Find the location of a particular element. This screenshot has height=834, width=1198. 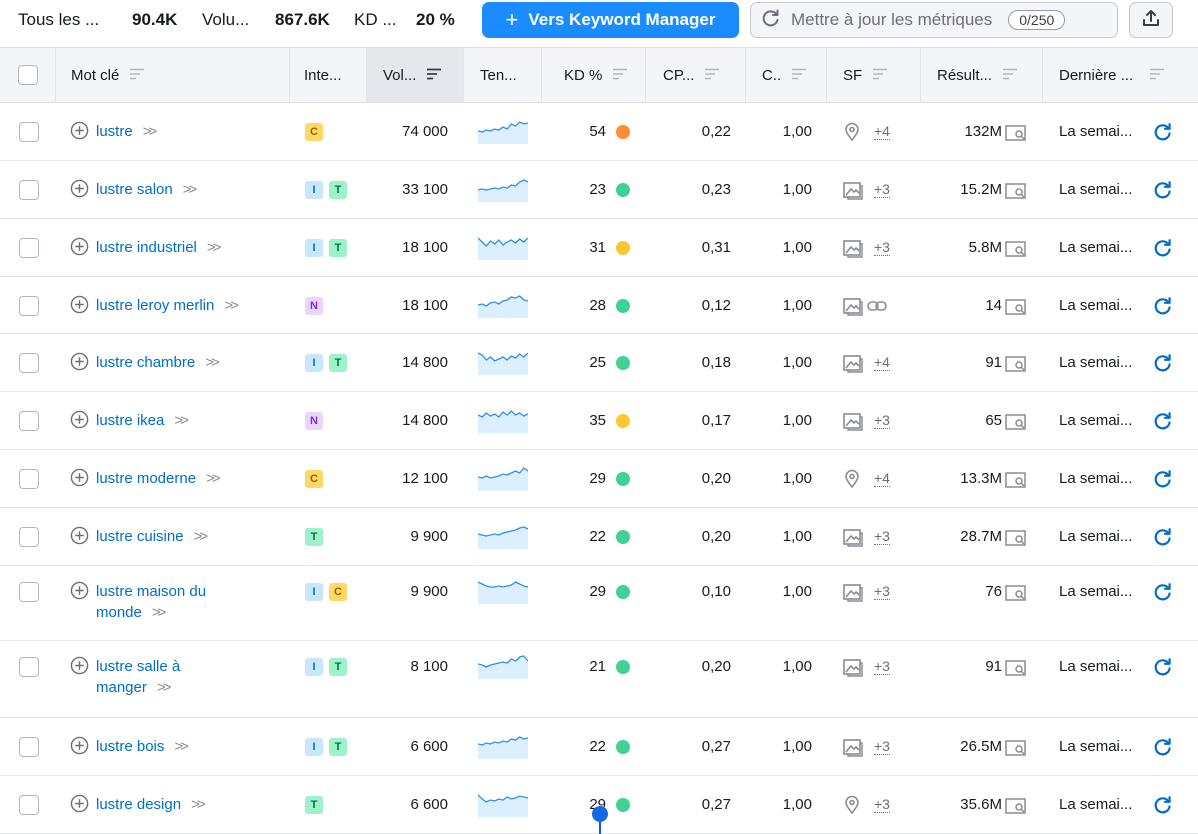

keyword-link: lustre cuisine >> is located at coordinates (176, 536).